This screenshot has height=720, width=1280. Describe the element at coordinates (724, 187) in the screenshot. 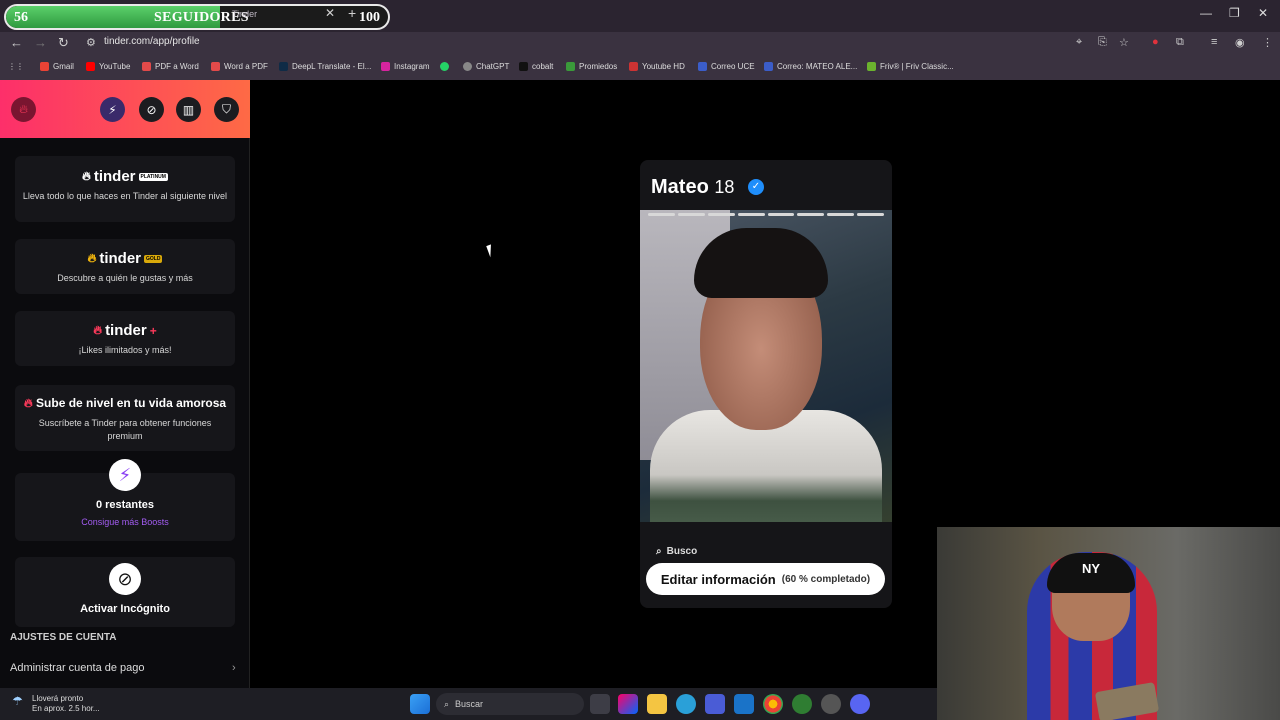

I see `profile-age: 18` at that location.